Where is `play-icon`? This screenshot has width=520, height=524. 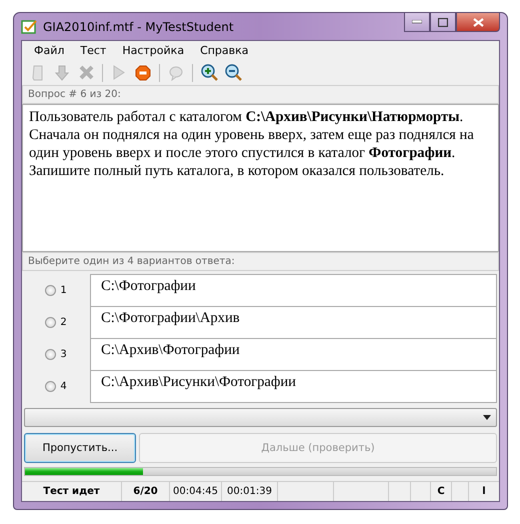 play-icon is located at coordinates (119, 72).